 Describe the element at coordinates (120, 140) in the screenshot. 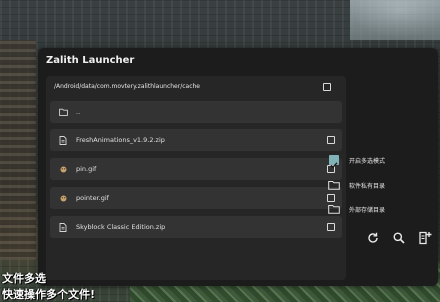

I see `list-item-label: FreshAnimations_v1.9.2.zip` at that location.